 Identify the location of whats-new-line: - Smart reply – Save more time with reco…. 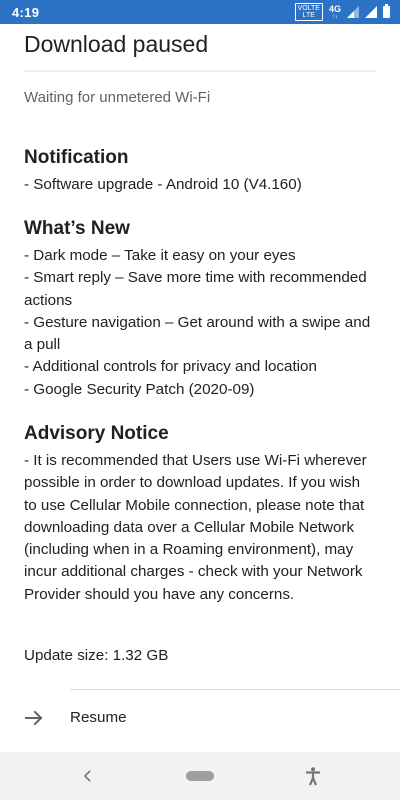
(195, 278).